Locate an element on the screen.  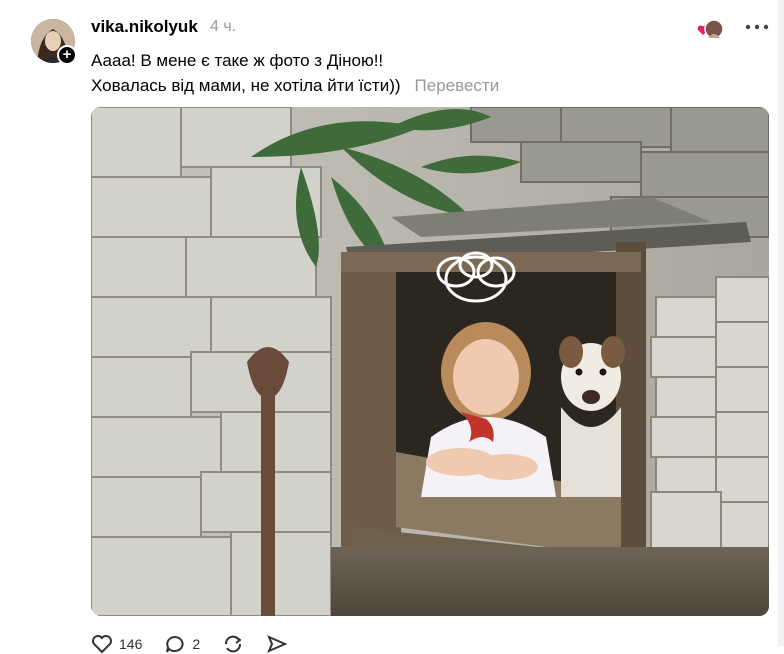
translate-link: Перевести is located at coordinates (457, 85).